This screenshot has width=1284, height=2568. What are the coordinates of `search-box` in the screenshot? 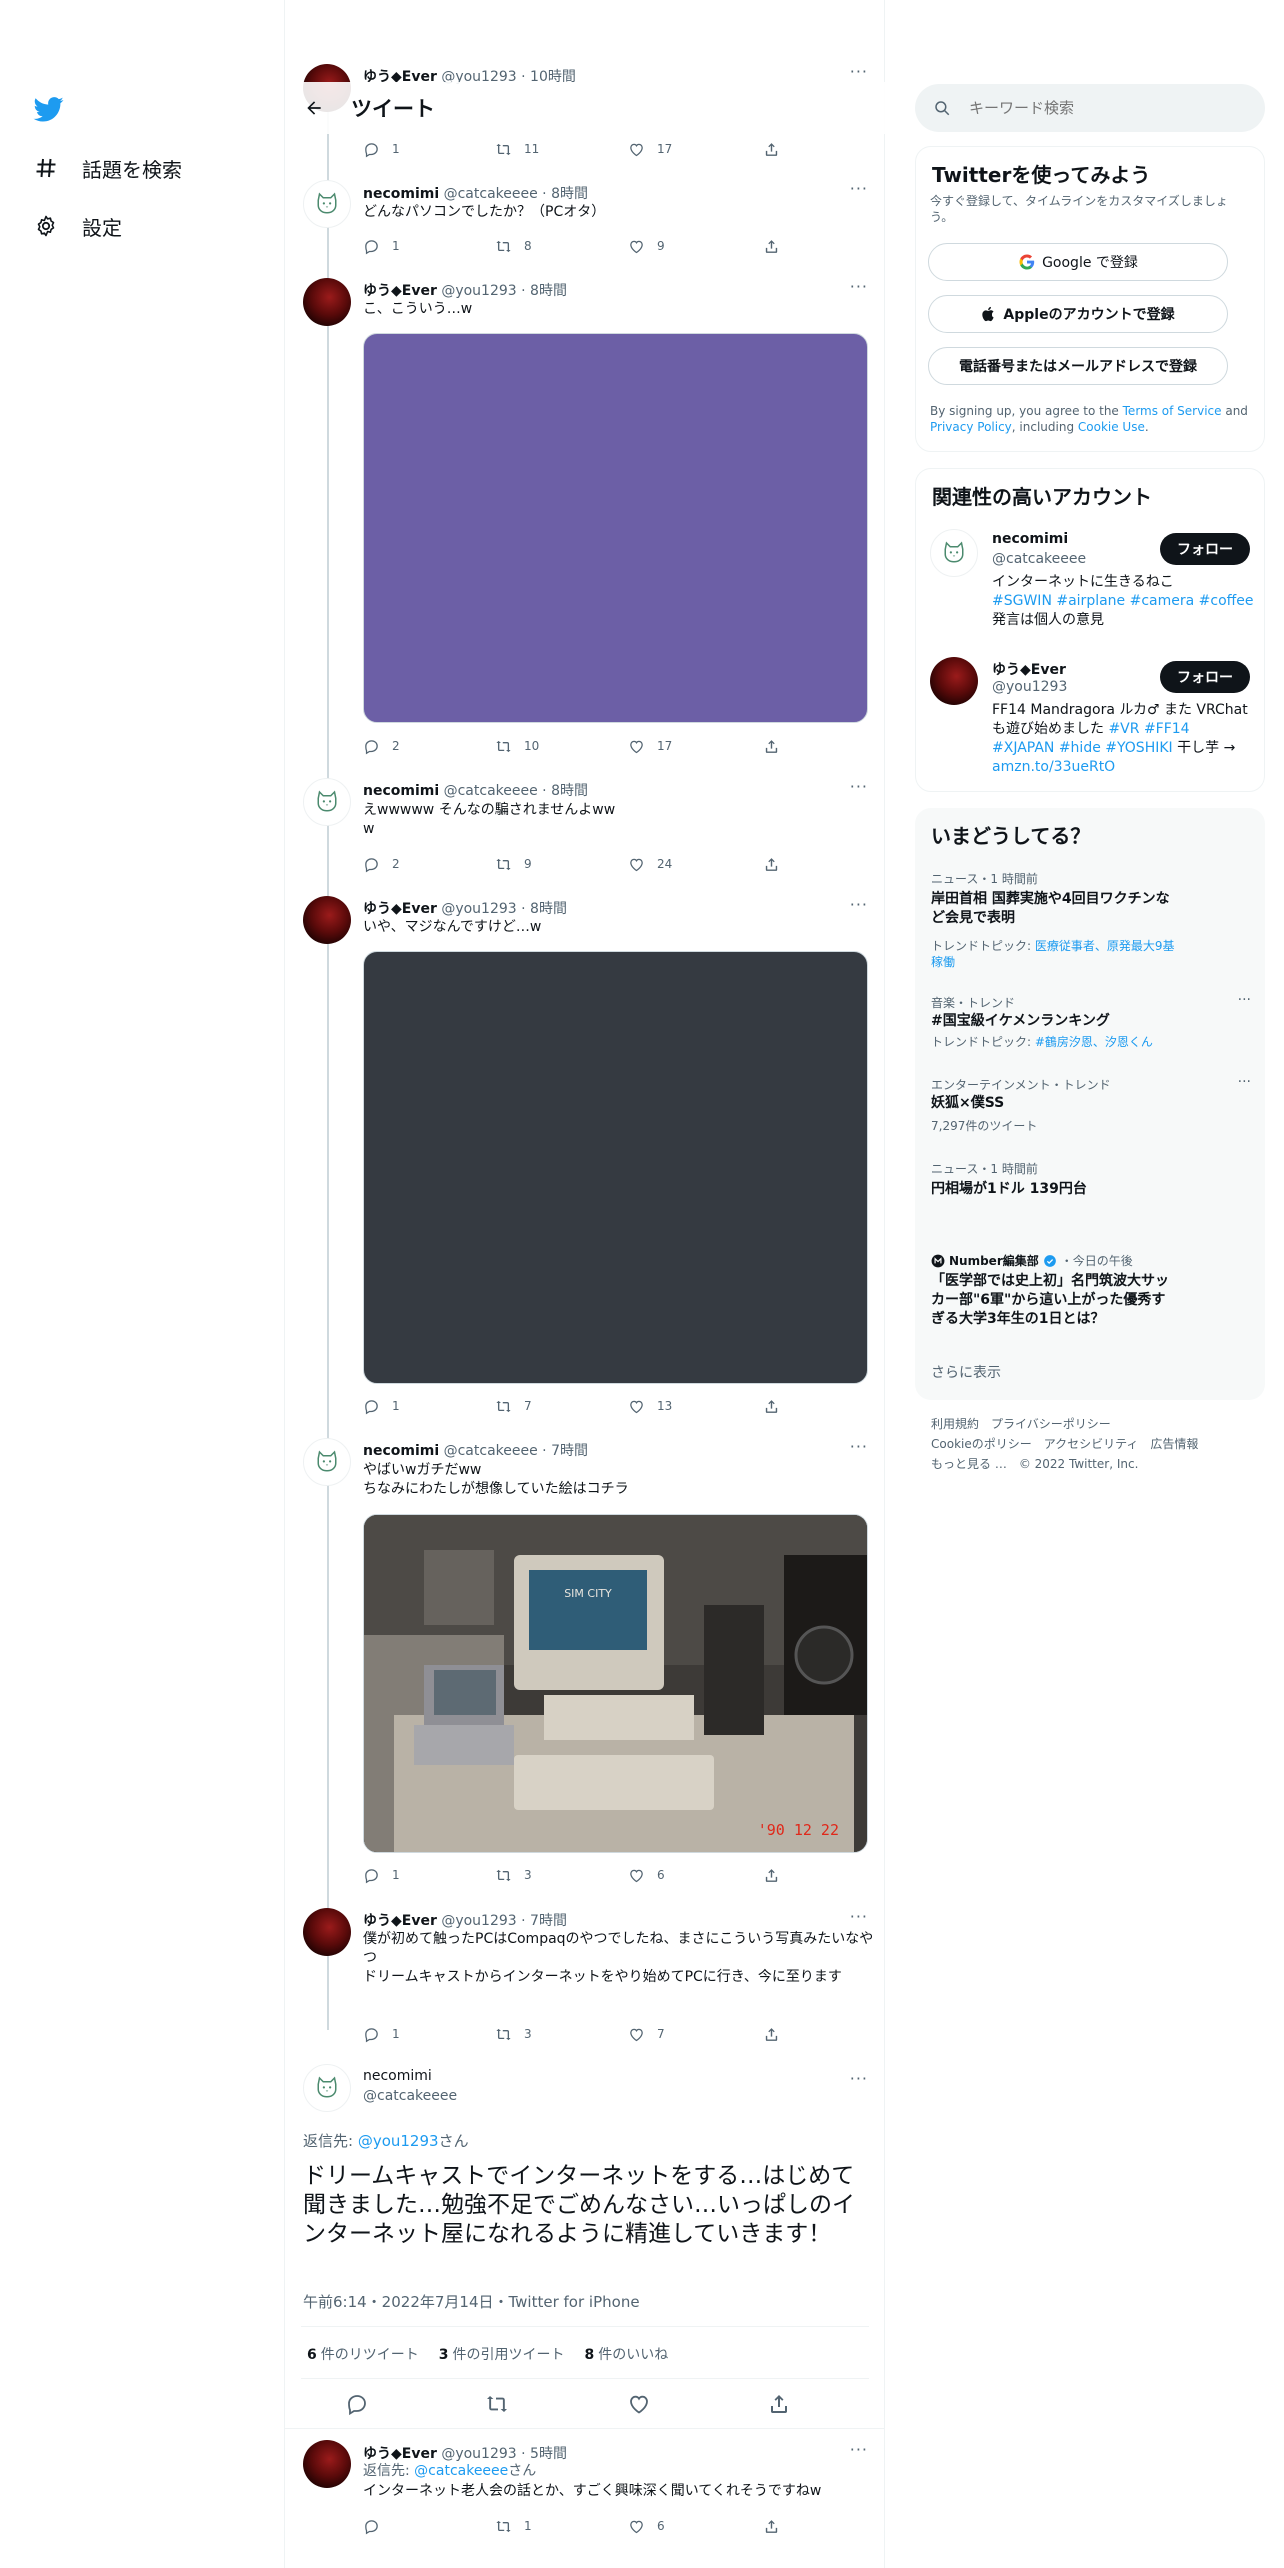 It's located at (1090, 108).